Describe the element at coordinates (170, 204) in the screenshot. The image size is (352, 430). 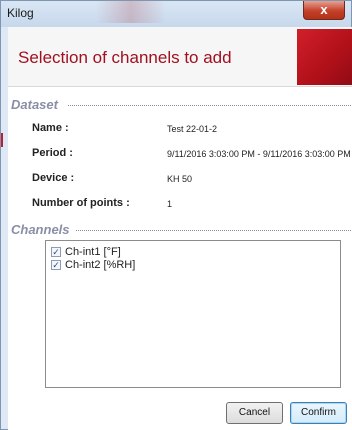
I see `number-of-points-value: 1` at that location.